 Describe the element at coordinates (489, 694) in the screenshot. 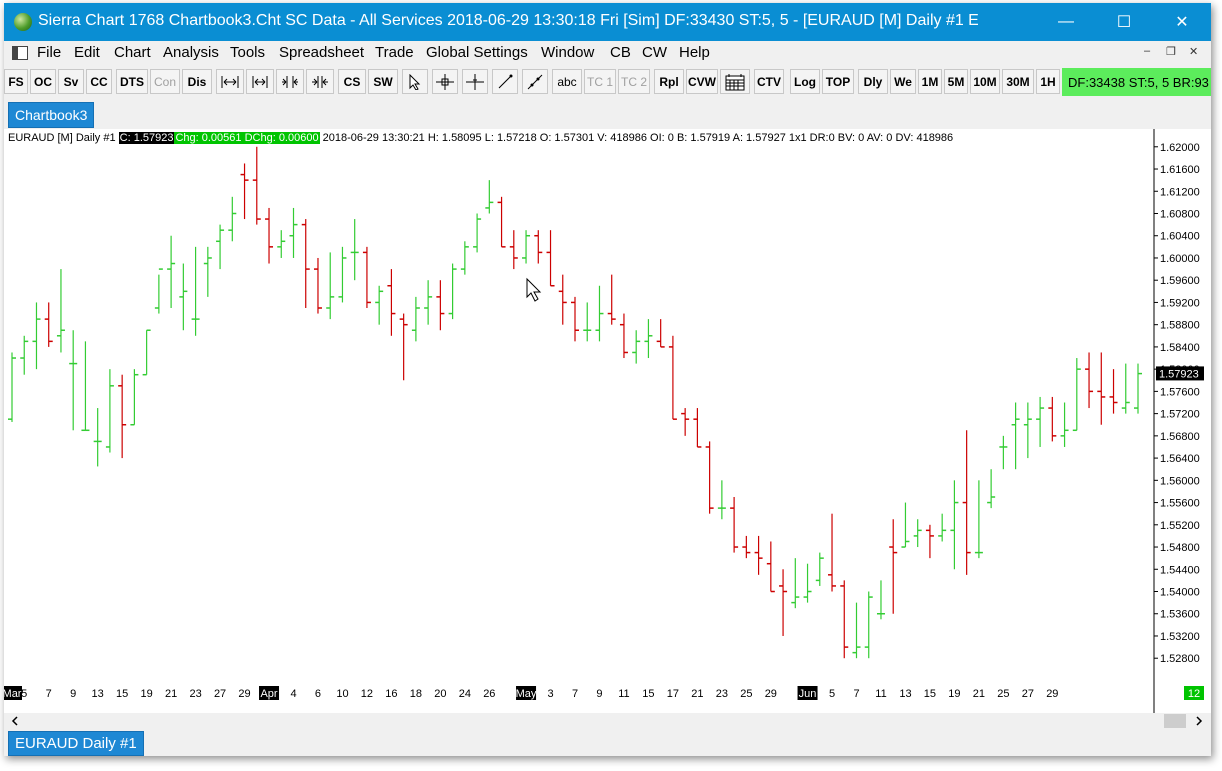

I see `x-tick-label: 26` at that location.